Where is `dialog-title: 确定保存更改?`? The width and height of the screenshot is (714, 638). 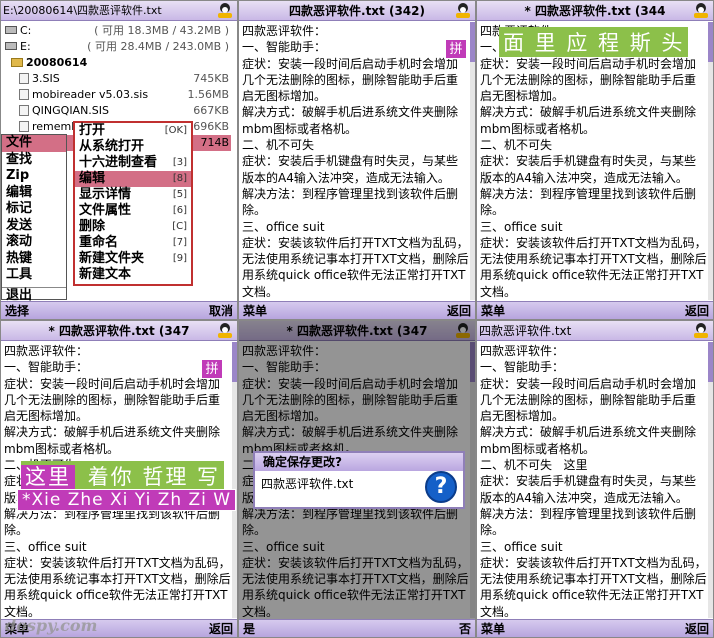
dialog-title: 确定保存更改? is located at coordinates (359, 462).